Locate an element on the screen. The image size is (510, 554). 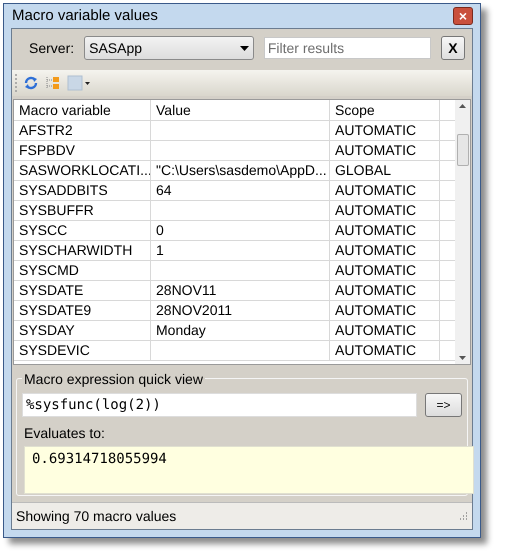
vertical-scrollbar is located at coordinates (462, 232).